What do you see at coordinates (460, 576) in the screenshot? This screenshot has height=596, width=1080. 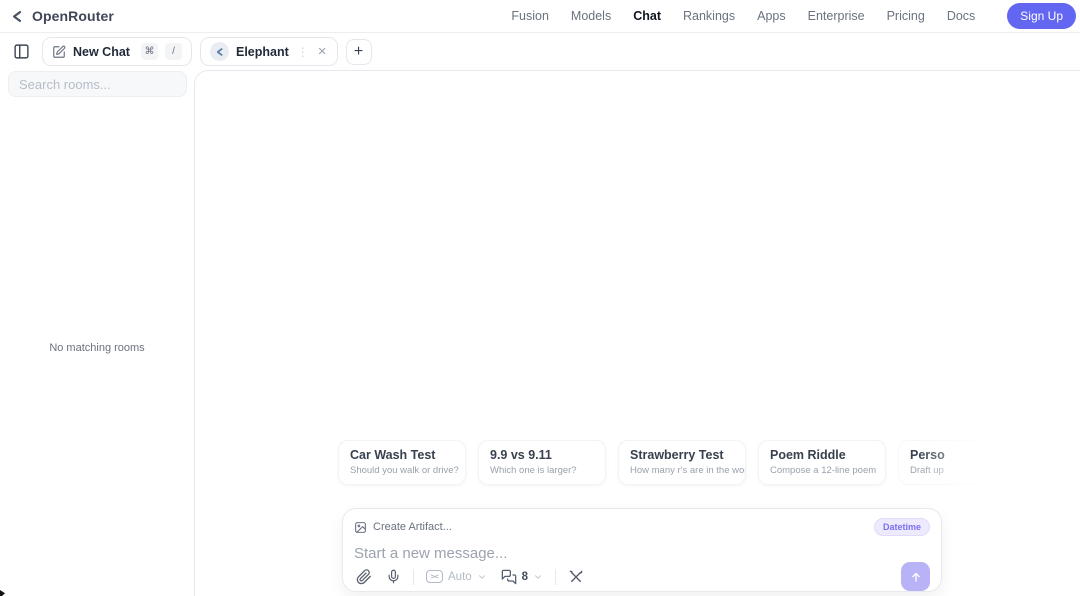 I see `model-selector-value: Auto` at bounding box center [460, 576].